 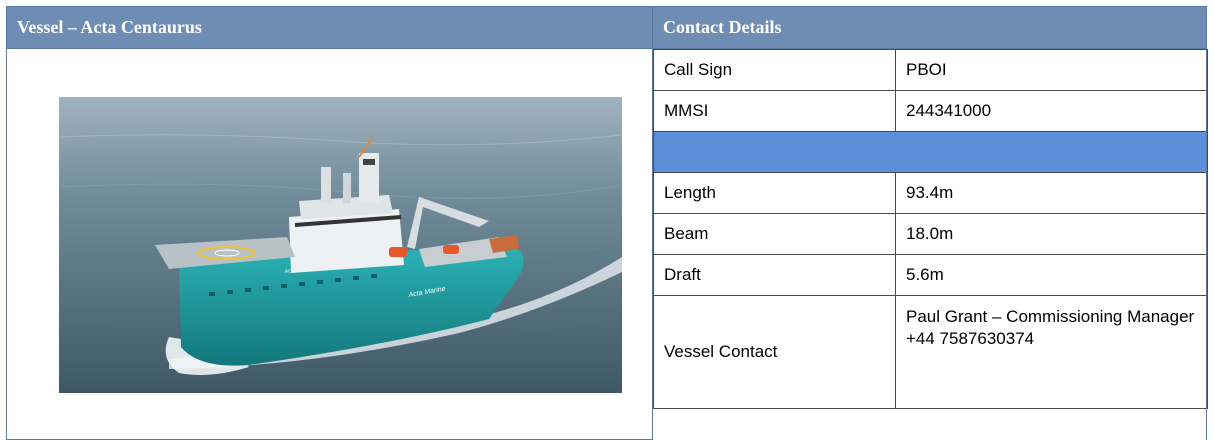 What do you see at coordinates (774, 111) in the screenshot?
I see `mmsi-label: MMSI` at bounding box center [774, 111].